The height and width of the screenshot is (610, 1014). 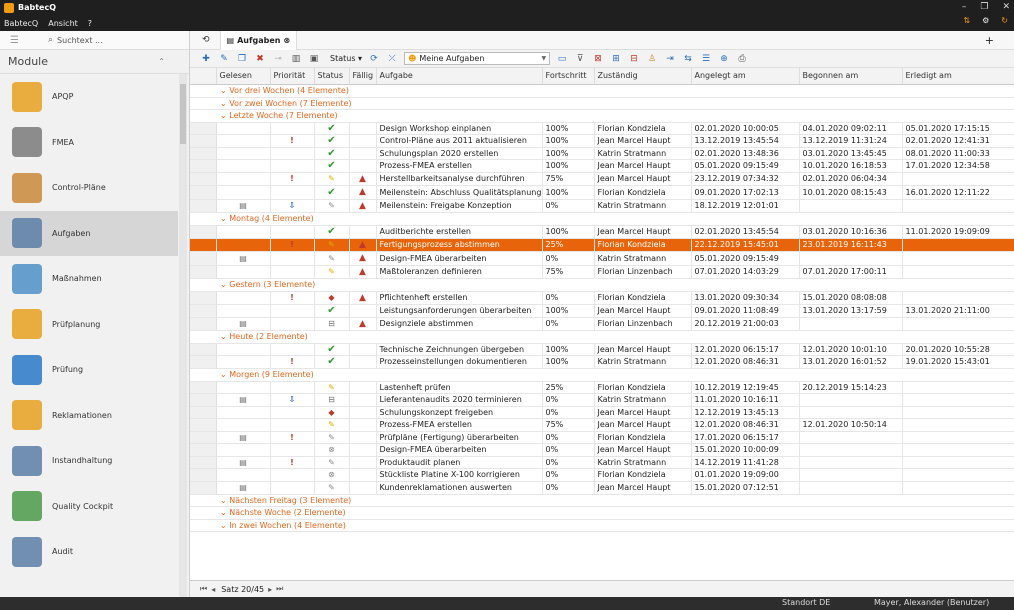 What do you see at coordinates (206, 40) in the screenshot?
I see `back-icon: ⟲` at bounding box center [206, 40].